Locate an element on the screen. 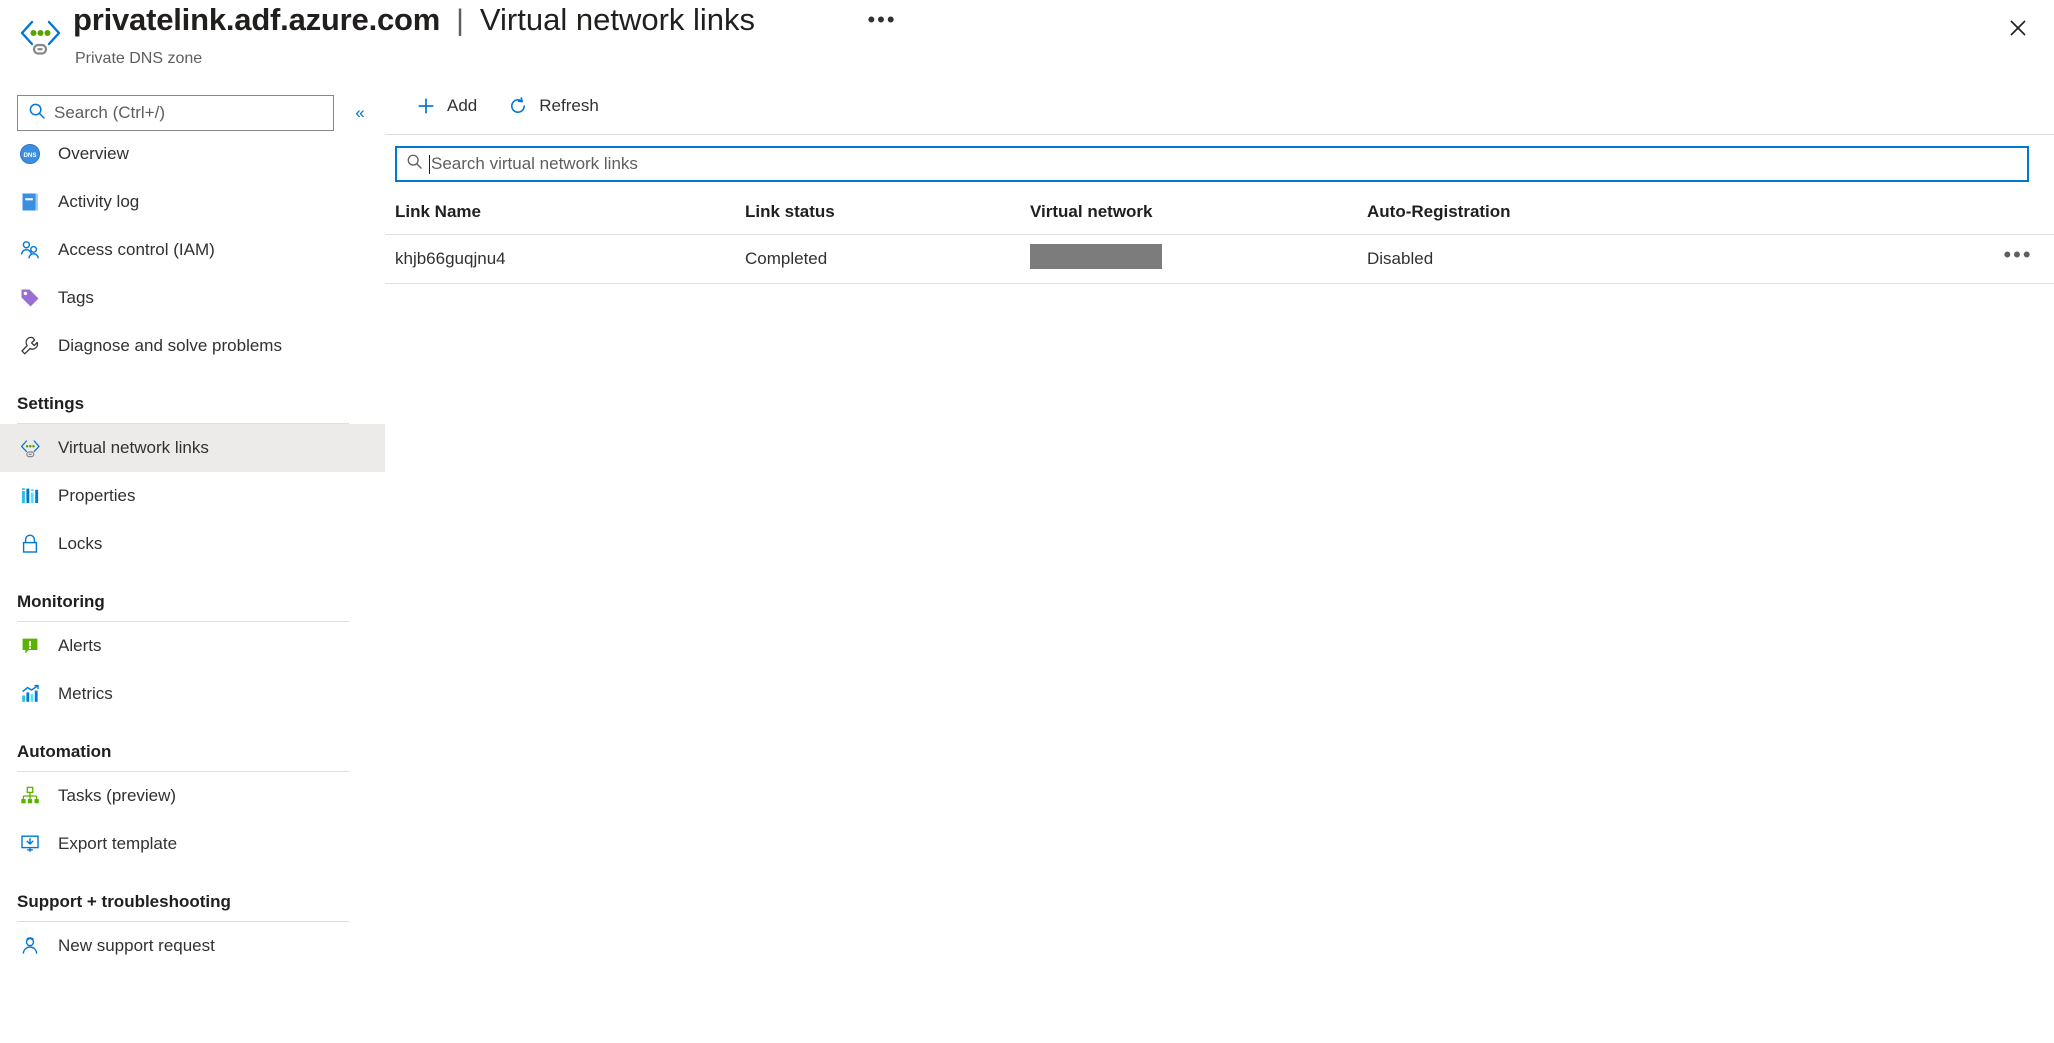 The image size is (2054, 1043). plus-icon is located at coordinates (426, 106).